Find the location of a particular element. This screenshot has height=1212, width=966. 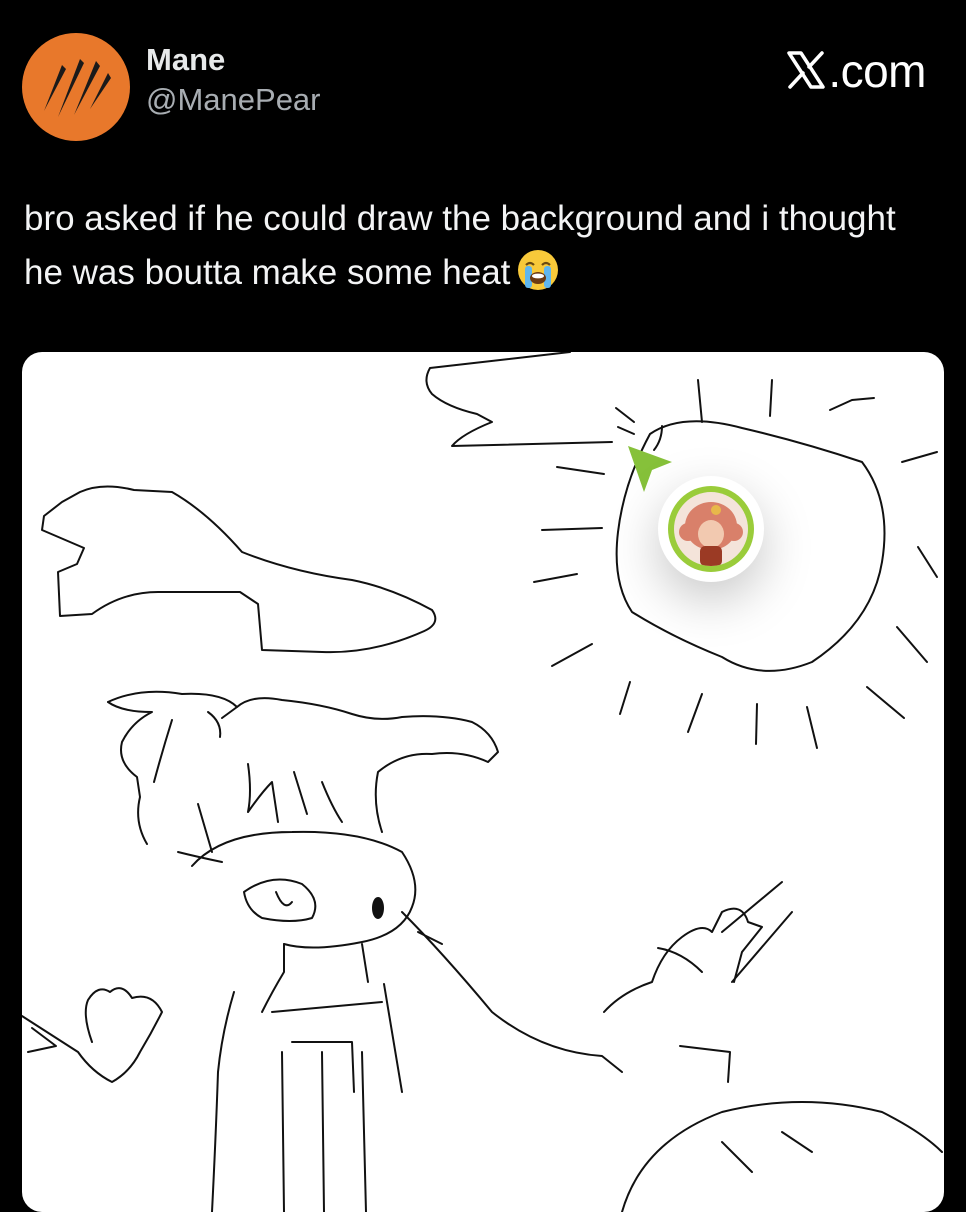

x-logo-icon is located at coordinates (806, 70).